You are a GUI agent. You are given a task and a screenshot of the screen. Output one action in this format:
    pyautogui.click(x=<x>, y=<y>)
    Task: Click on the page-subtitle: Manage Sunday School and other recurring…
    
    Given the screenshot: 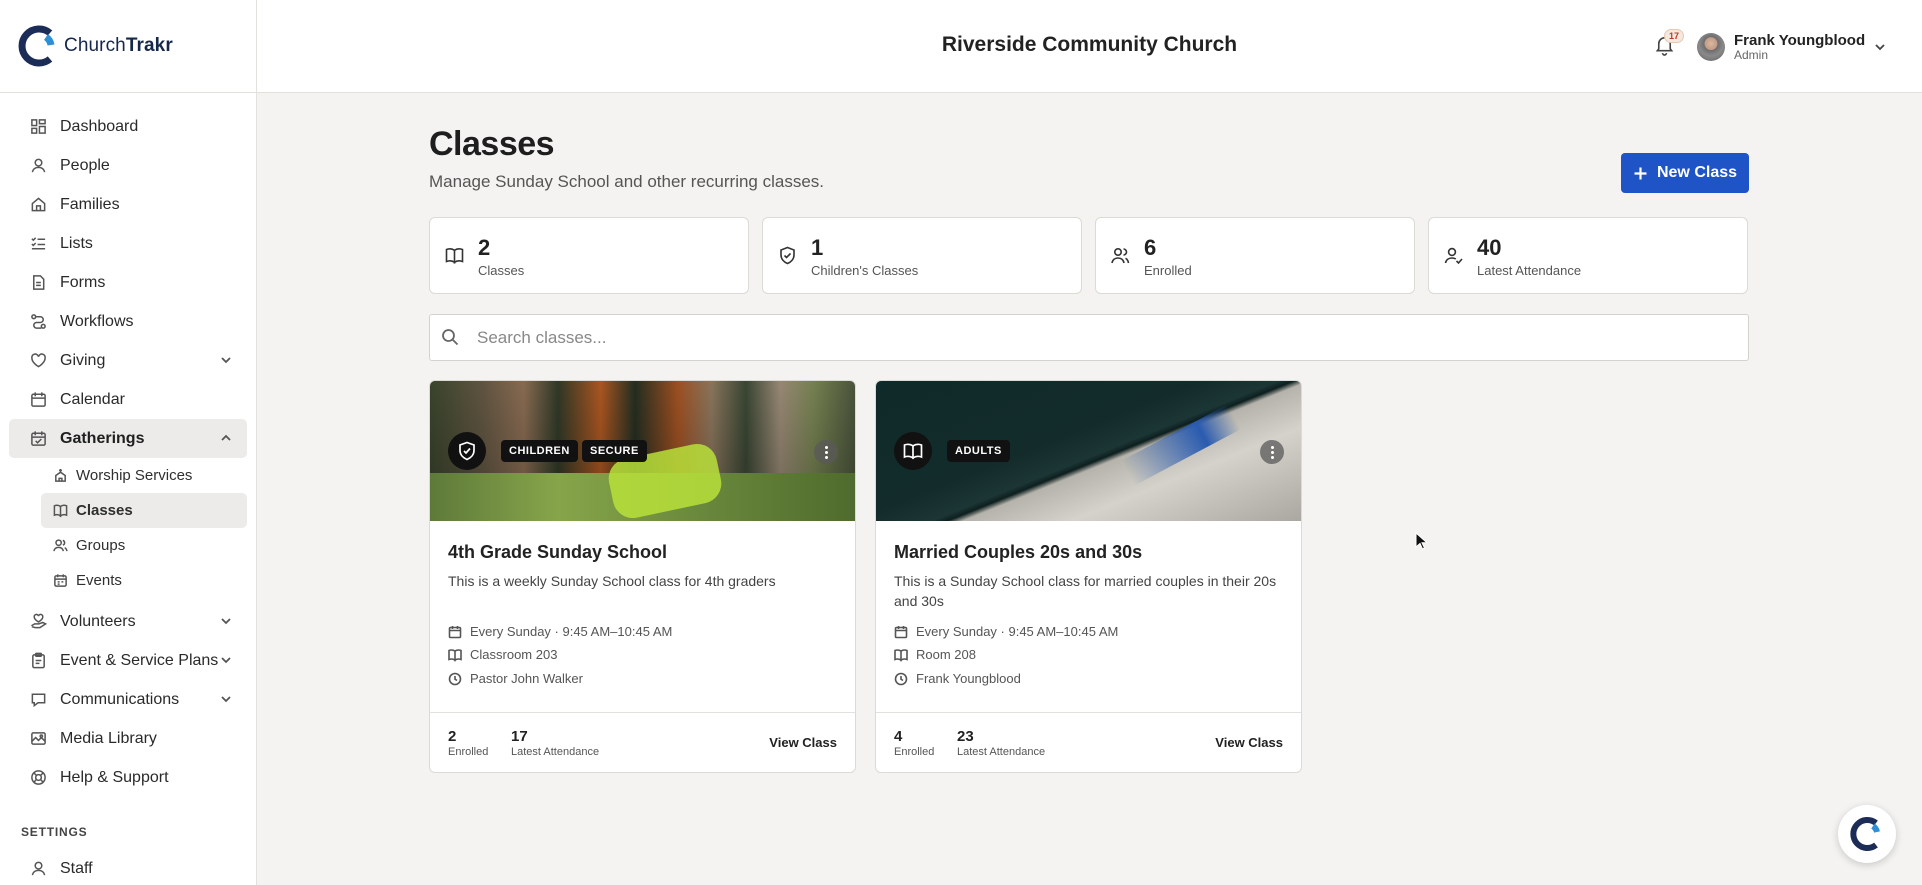 What is the action you would take?
    pyautogui.click(x=627, y=181)
    